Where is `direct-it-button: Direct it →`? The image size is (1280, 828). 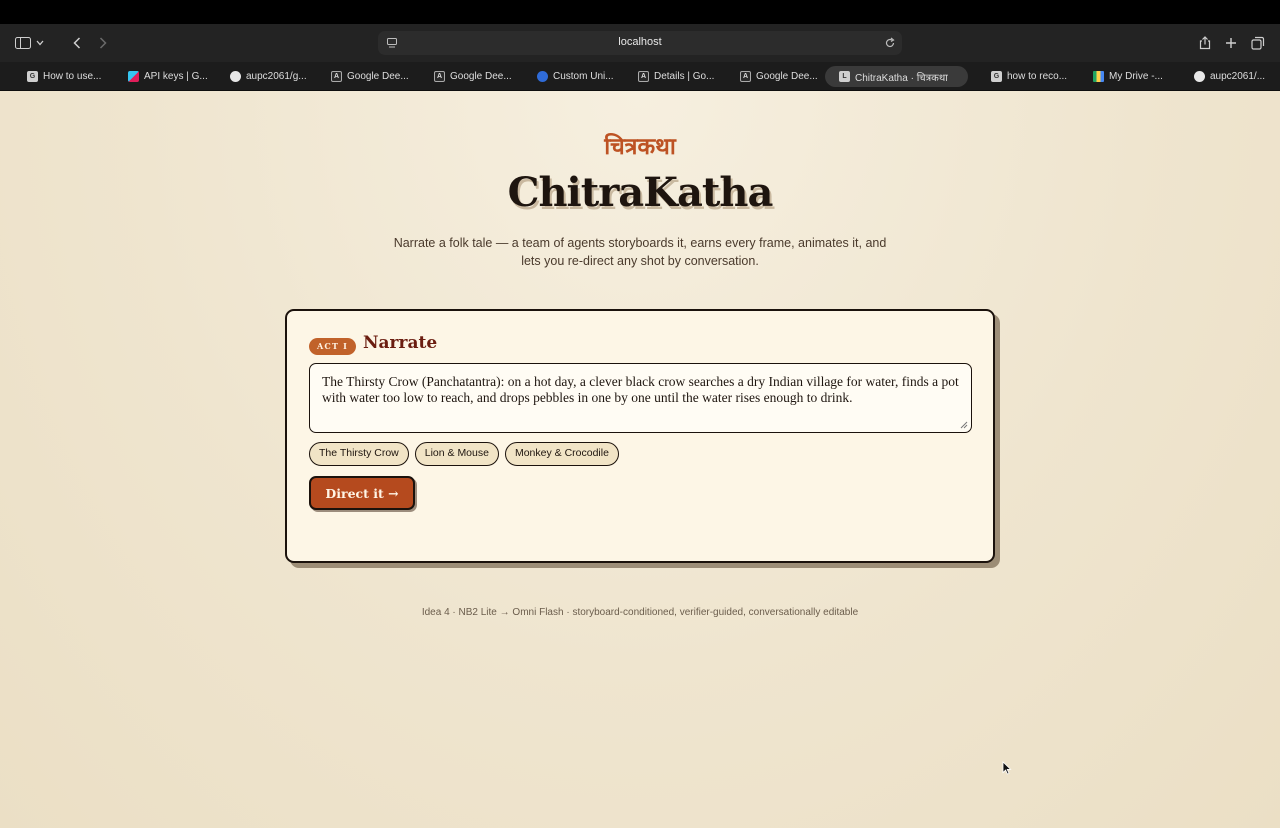
direct-it-button: Direct it → is located at coordinates (362, 493).